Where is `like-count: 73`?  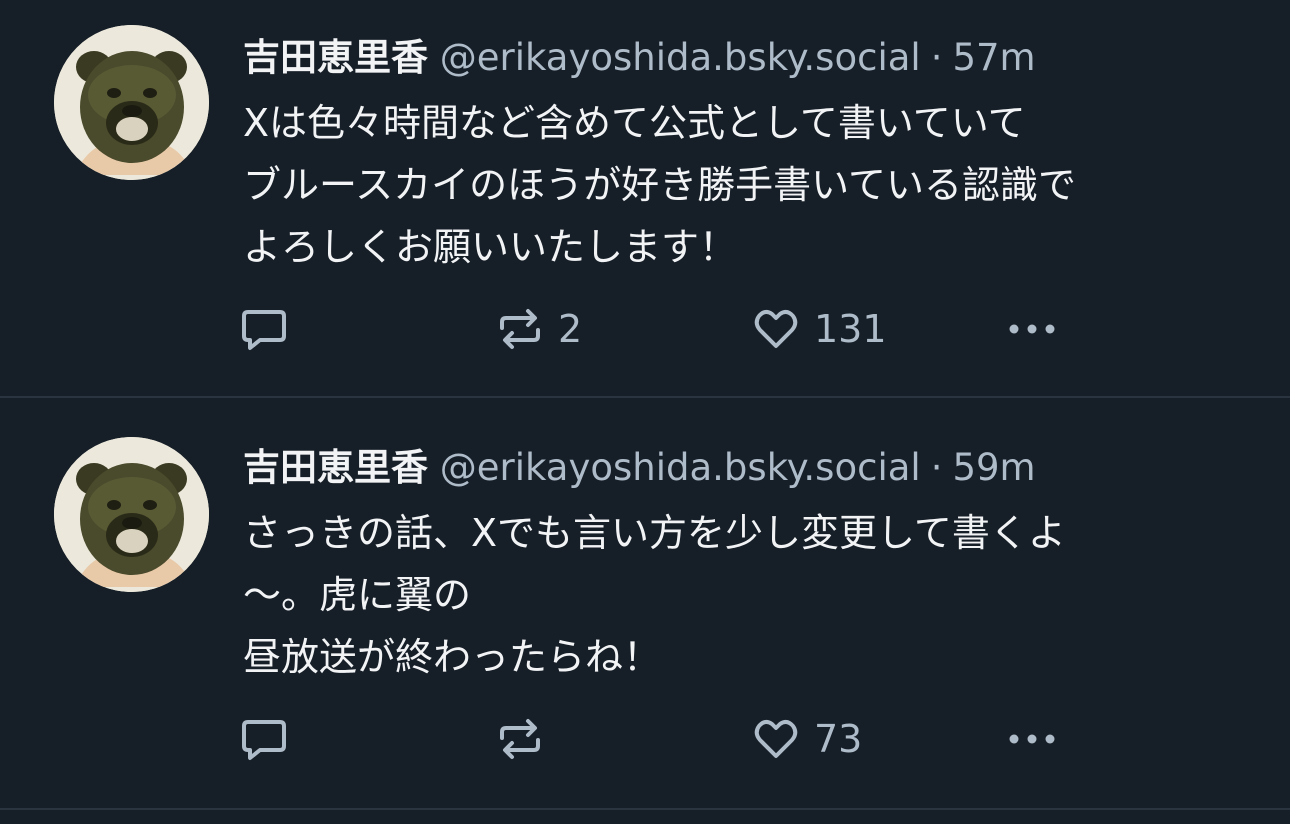
like-count: 73 is located at coordinates (838, 739).